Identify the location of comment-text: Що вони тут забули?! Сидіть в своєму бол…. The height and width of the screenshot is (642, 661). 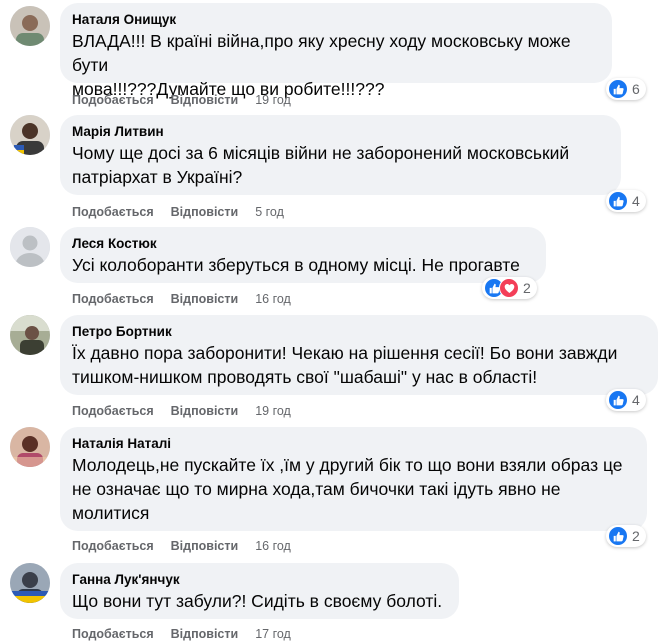
(257, 601).